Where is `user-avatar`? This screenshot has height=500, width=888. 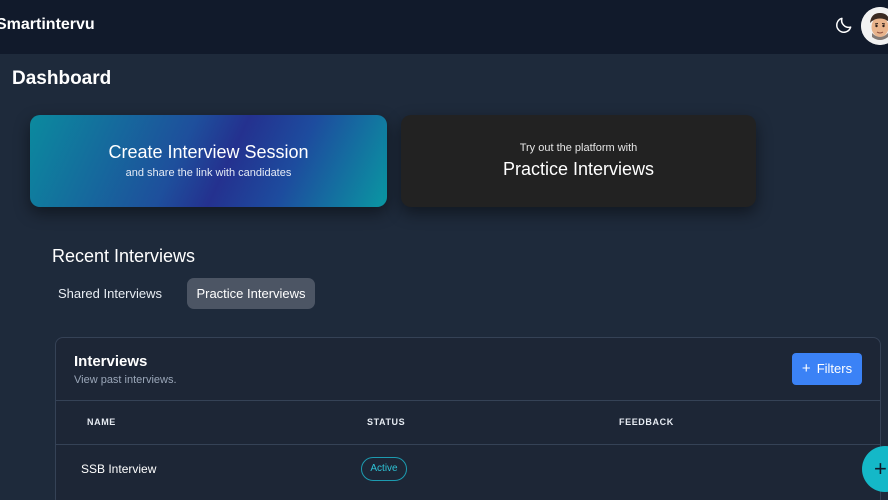 user-avatar is located at coordinates (874, 26).